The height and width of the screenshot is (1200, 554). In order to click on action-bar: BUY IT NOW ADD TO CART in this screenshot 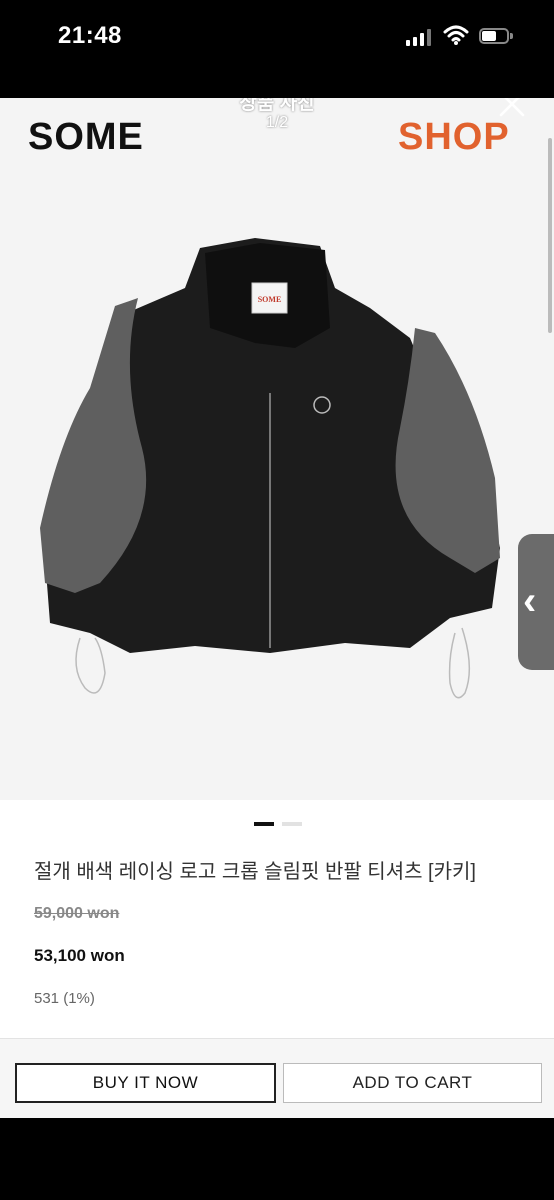, I will do `click(277, 1078)`.